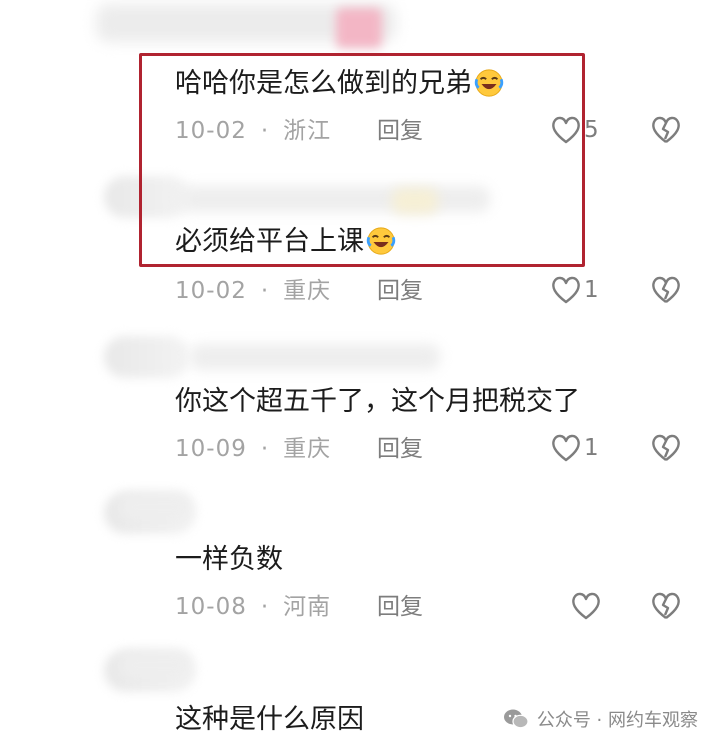 This screenshot has width=720, height=749. I want to click on watermark: 公众号 · 网约车观察, so click(600, 719).